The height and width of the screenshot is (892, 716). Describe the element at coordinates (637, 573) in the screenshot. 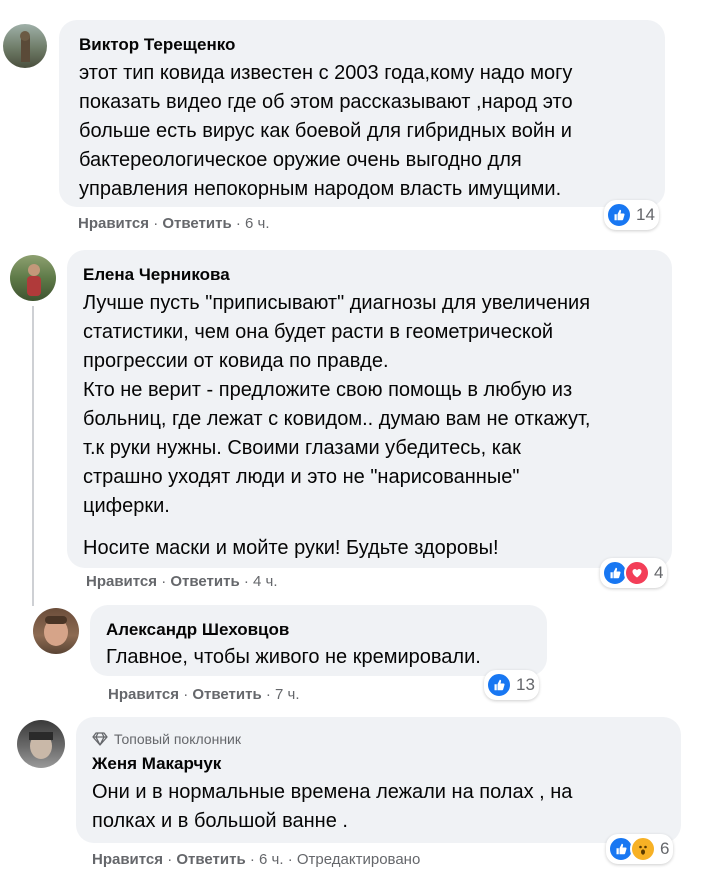

I see `love-icon` at that location.